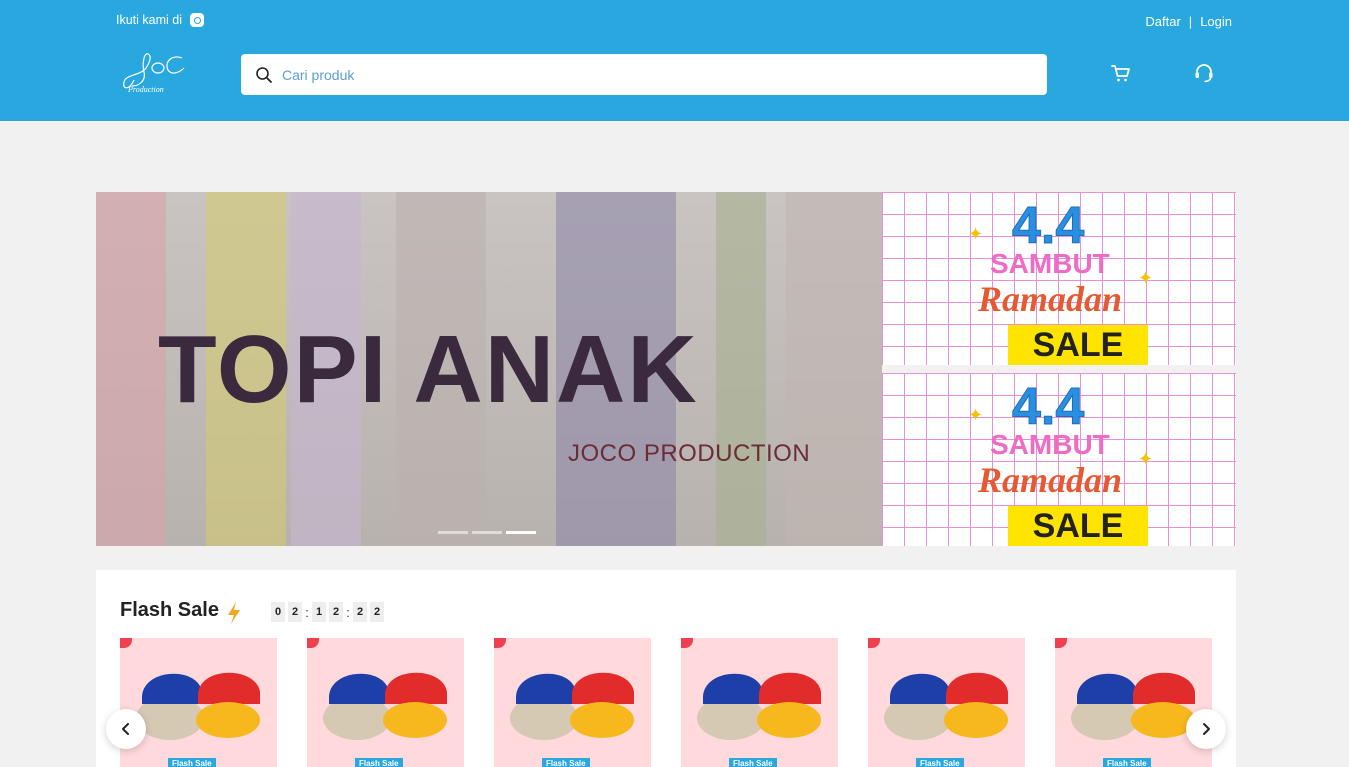 Image resolution: width=1349 pixels, height=767 pixels. Describe the element at coordinates (1162, 21) in the screenshot. I see `register-link: Daftar` at that location.